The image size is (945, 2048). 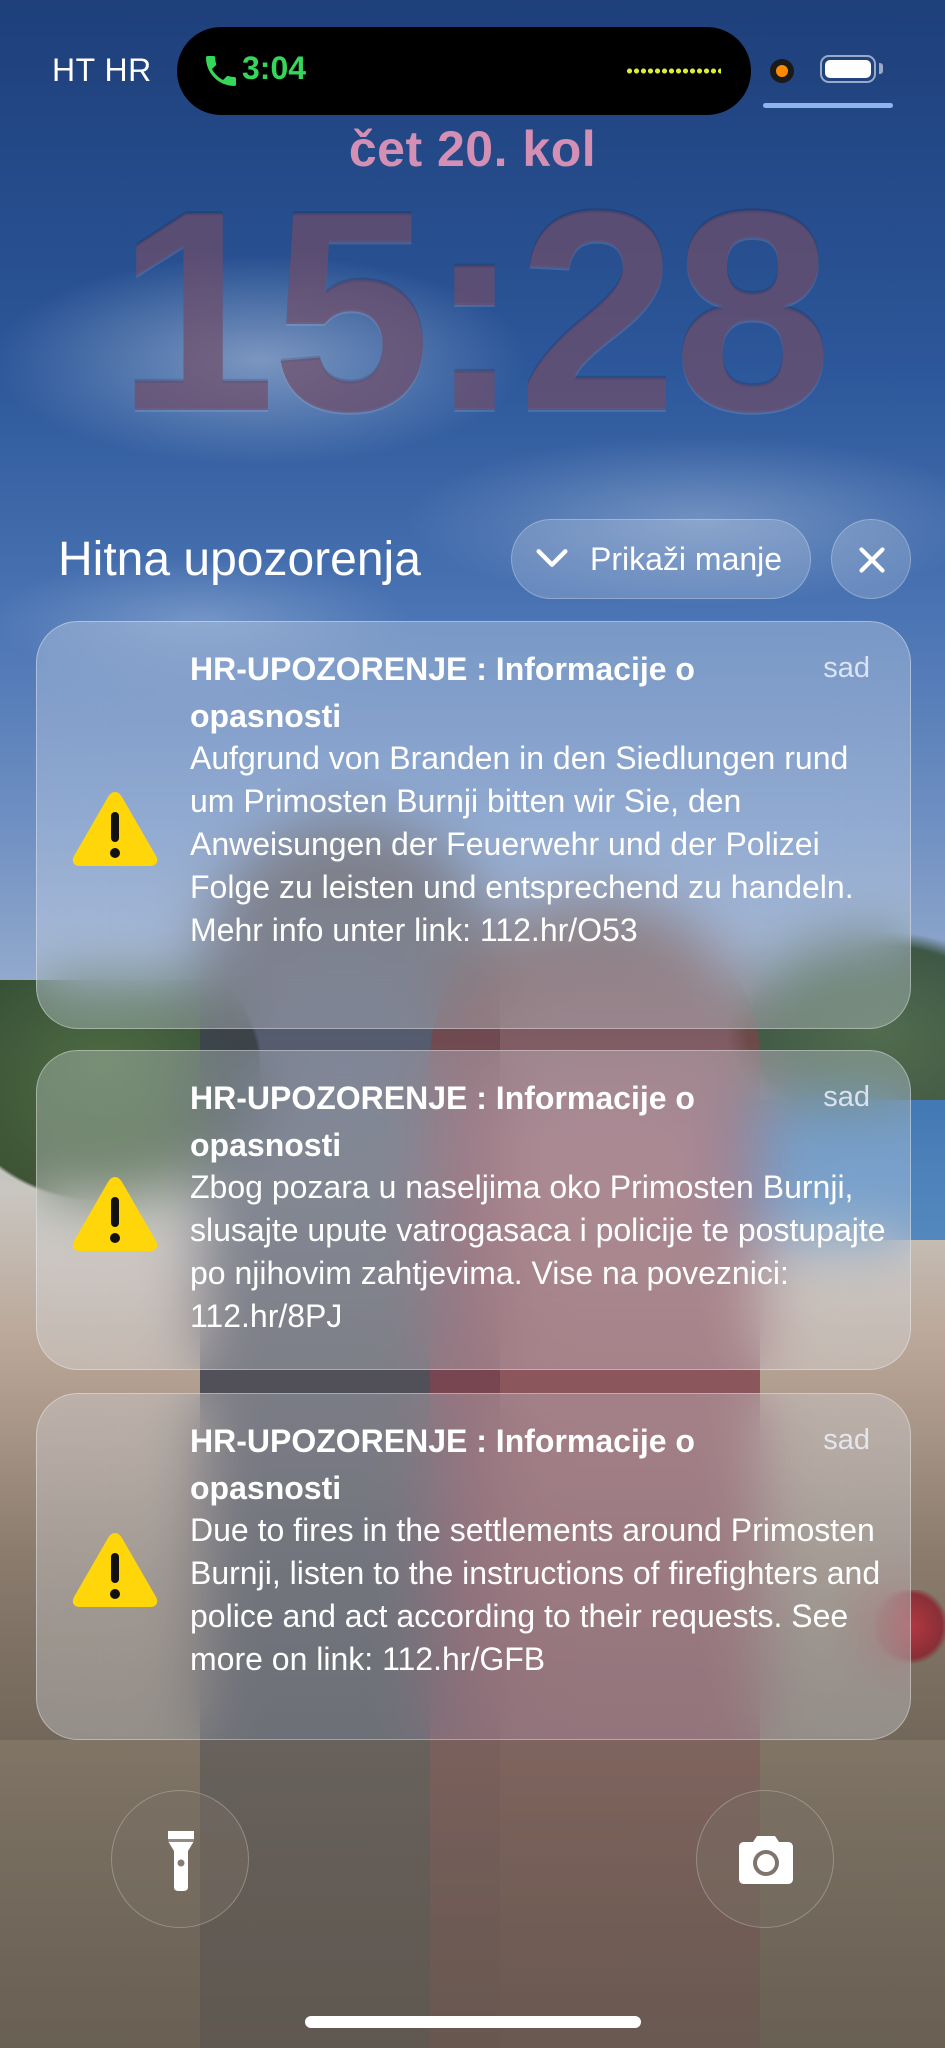 I want to click on camera-button, so click(x=765, y=1859).